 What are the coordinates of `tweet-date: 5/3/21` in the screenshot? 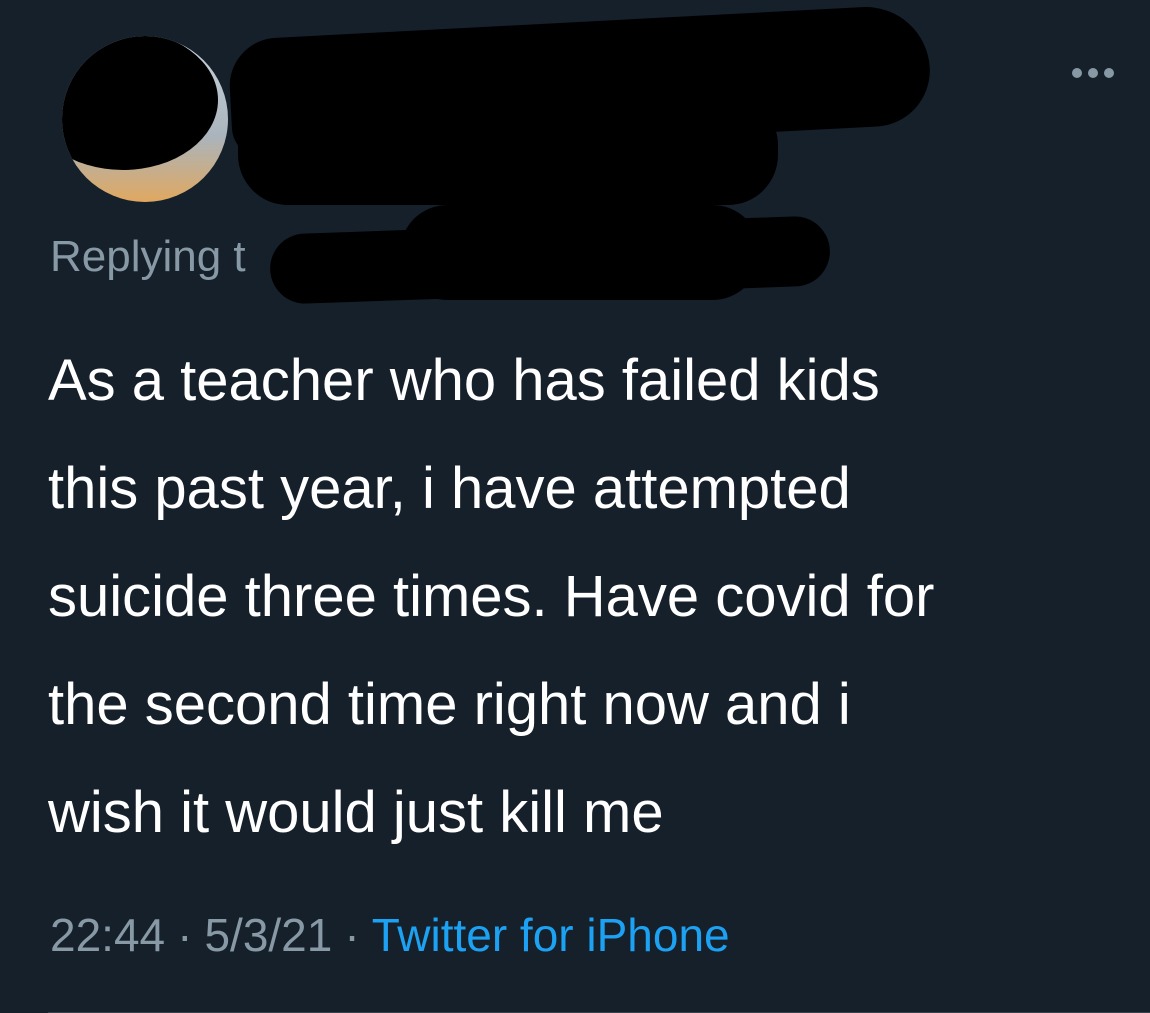 It's located at (268, 935).